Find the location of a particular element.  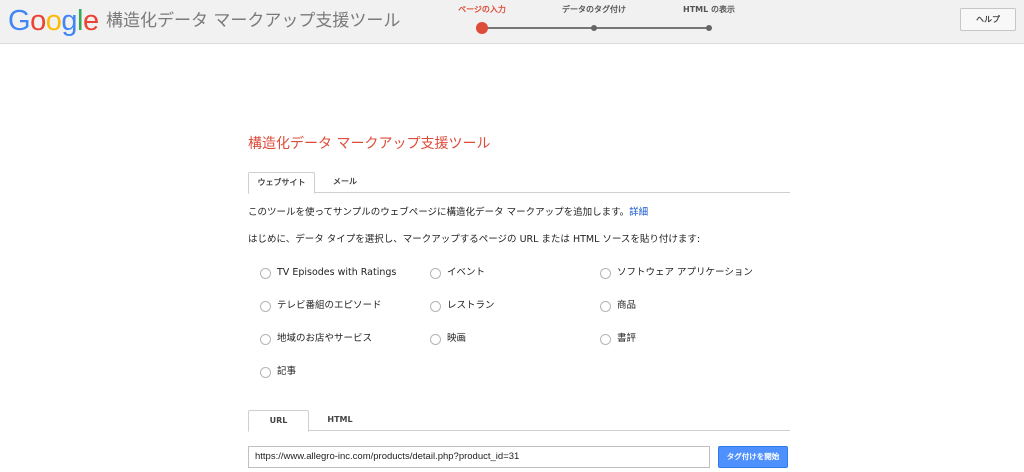

page-title: 構造化データ マークアップ支援ツール is located at coordinates (369, 144).